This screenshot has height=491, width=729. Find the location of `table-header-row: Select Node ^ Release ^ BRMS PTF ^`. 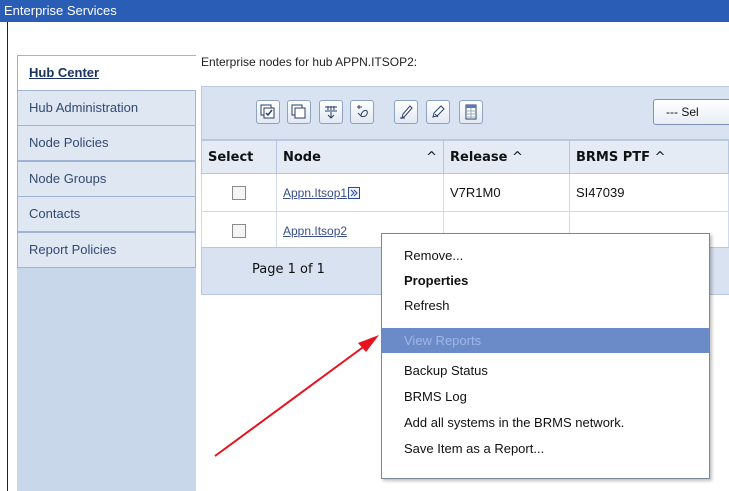

table-header-row: Select Node ^ Release ^ BRMS PTF ^ is located at coordinates (465, 157).